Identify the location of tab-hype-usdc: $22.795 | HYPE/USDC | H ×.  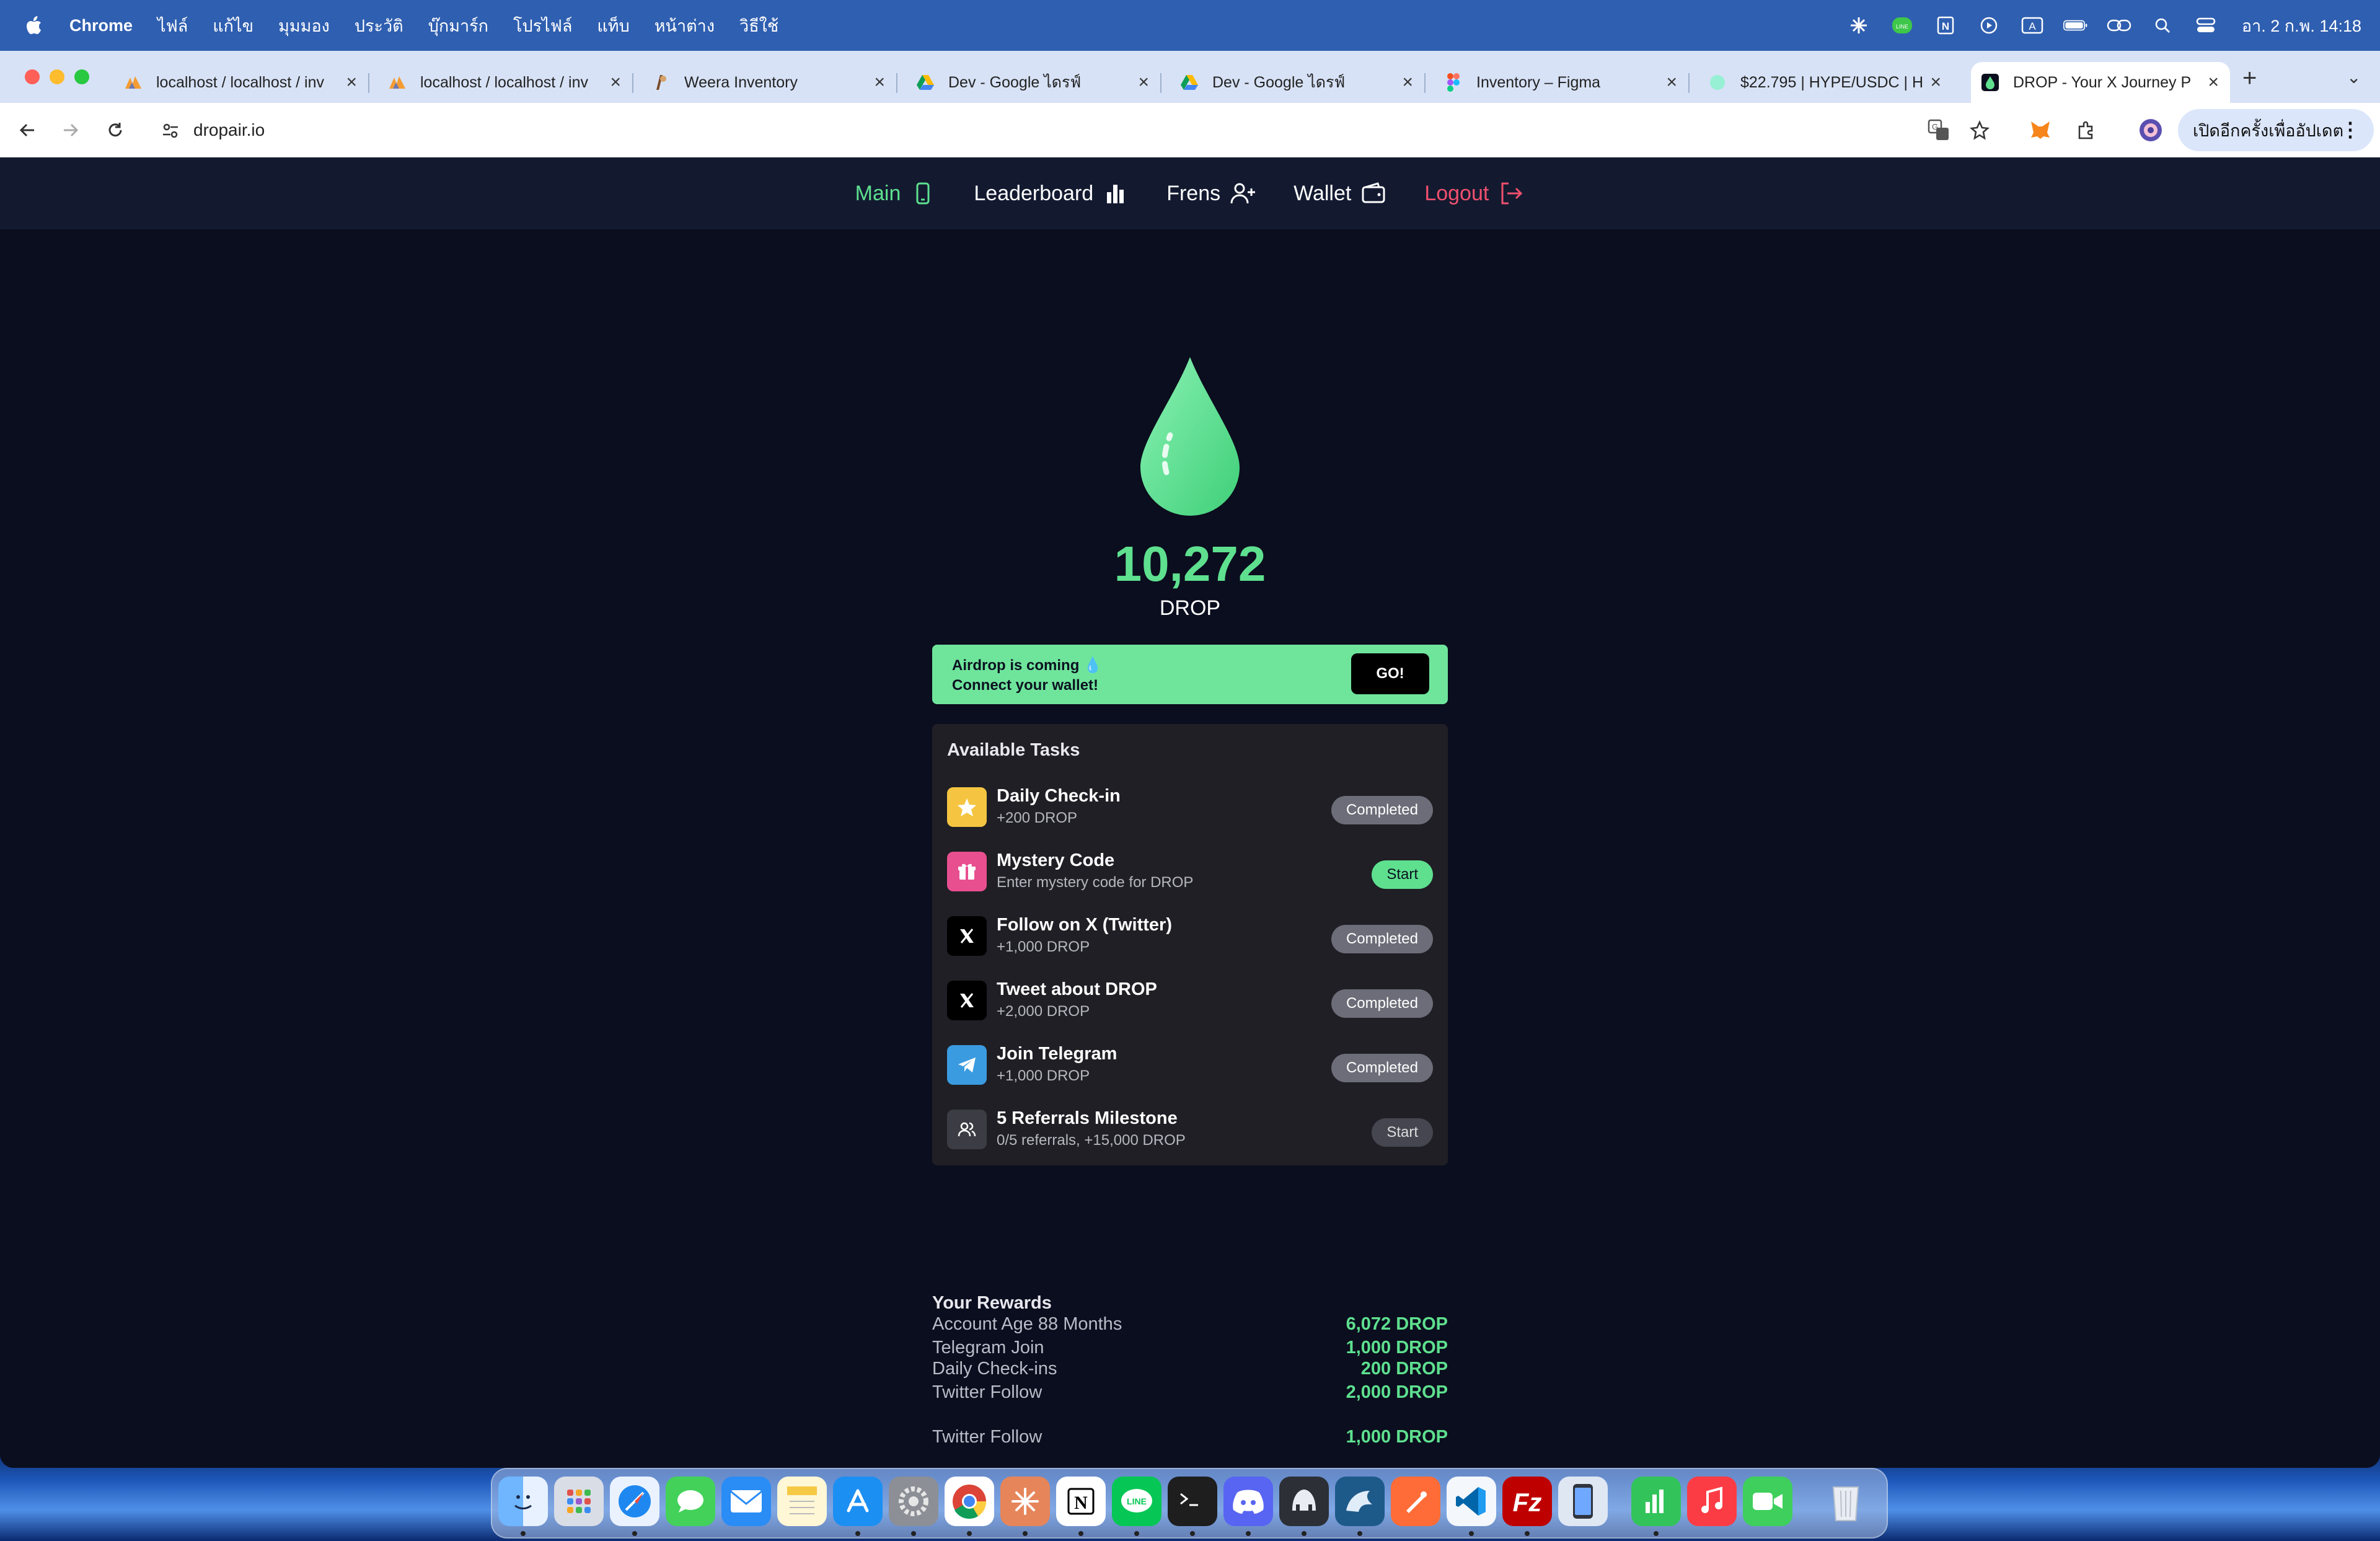
(1825, 82).